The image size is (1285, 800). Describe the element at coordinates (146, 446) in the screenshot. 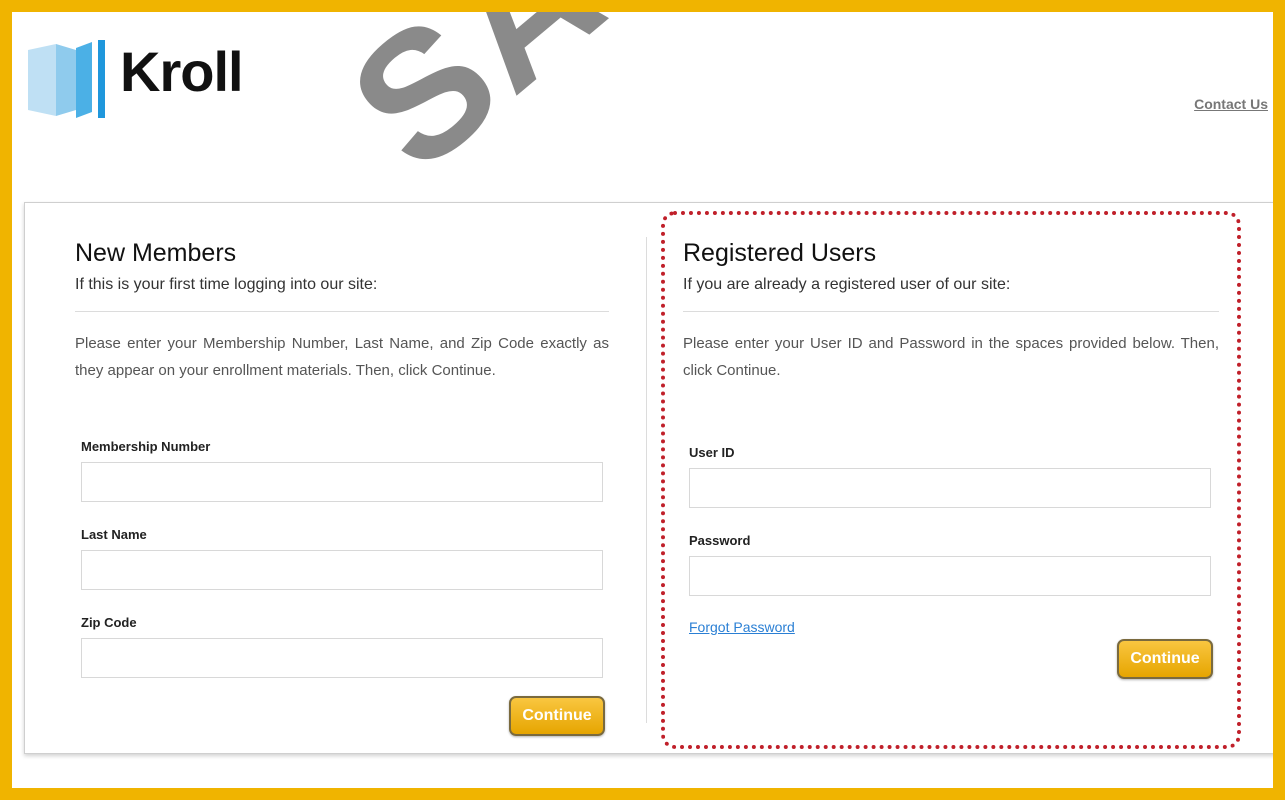

I see `membership-number-label: Membership Number` at that location.